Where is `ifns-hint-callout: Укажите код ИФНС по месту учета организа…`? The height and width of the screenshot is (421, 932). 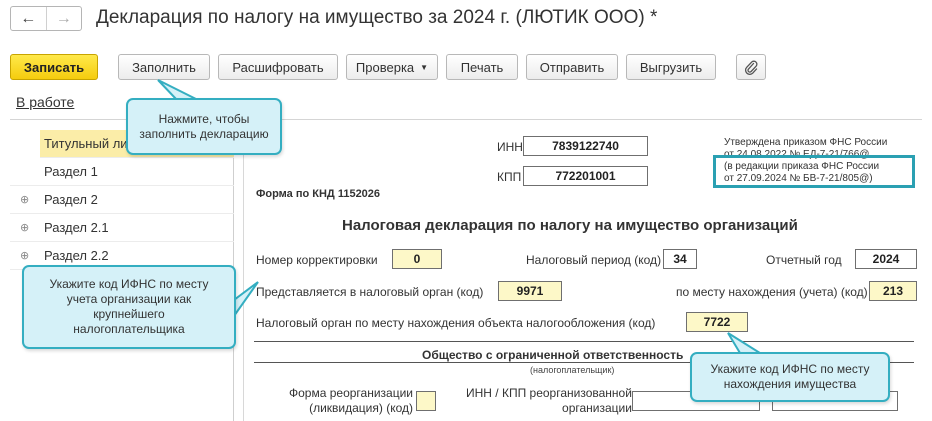 ifns-hint-callout: Укажите код ИФНС по месту учета организа… is located at coordinates (129, 307).